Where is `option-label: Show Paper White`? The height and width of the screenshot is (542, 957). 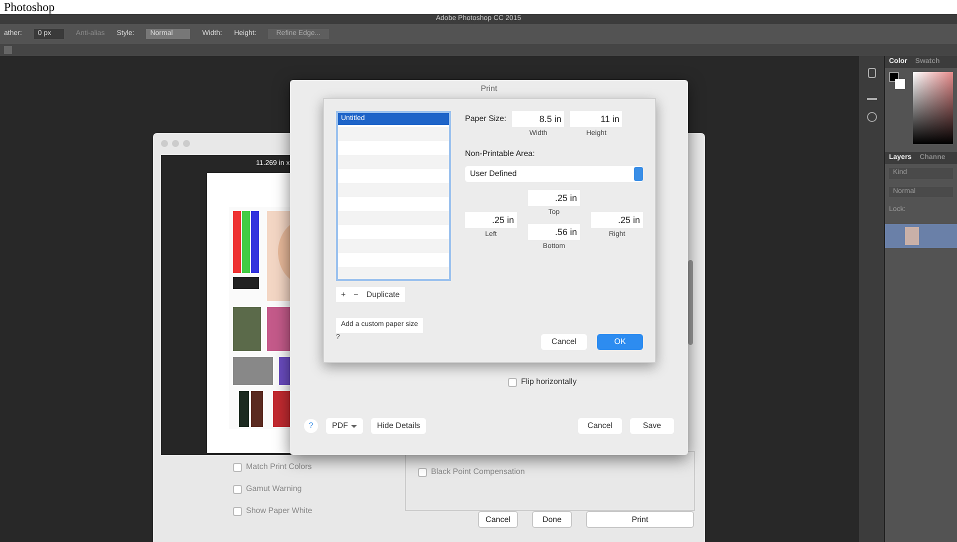
option-label: Show Paper White is located at coordinates (279, 511).